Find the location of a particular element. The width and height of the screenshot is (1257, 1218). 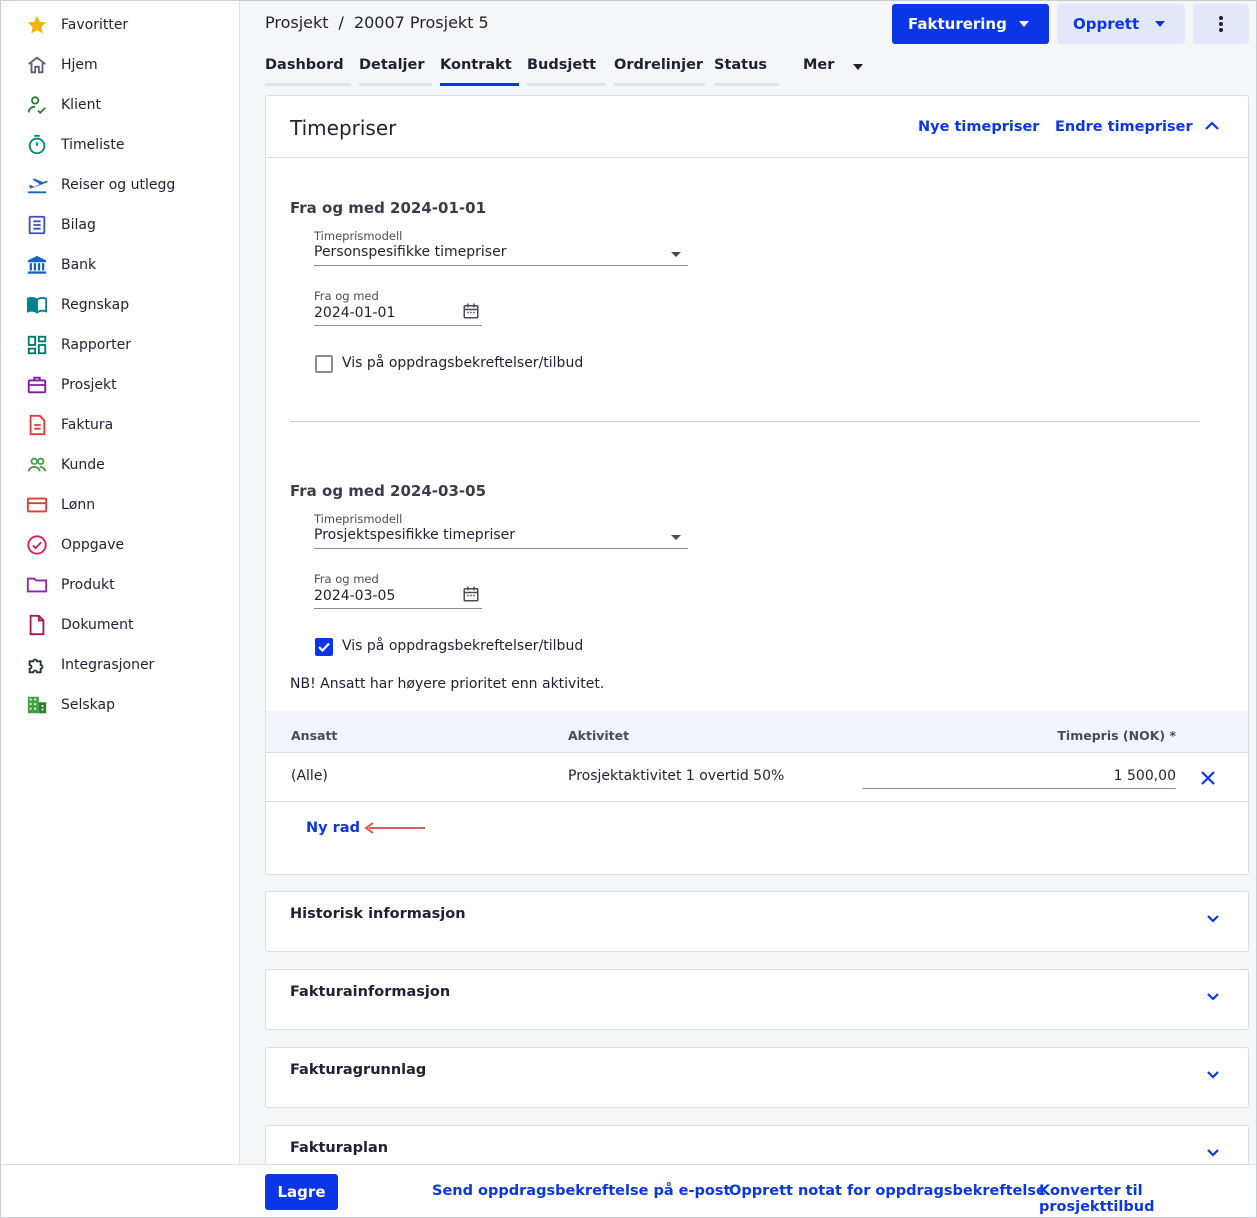

save-button: Lagre is located at coordinates (301, 1192).